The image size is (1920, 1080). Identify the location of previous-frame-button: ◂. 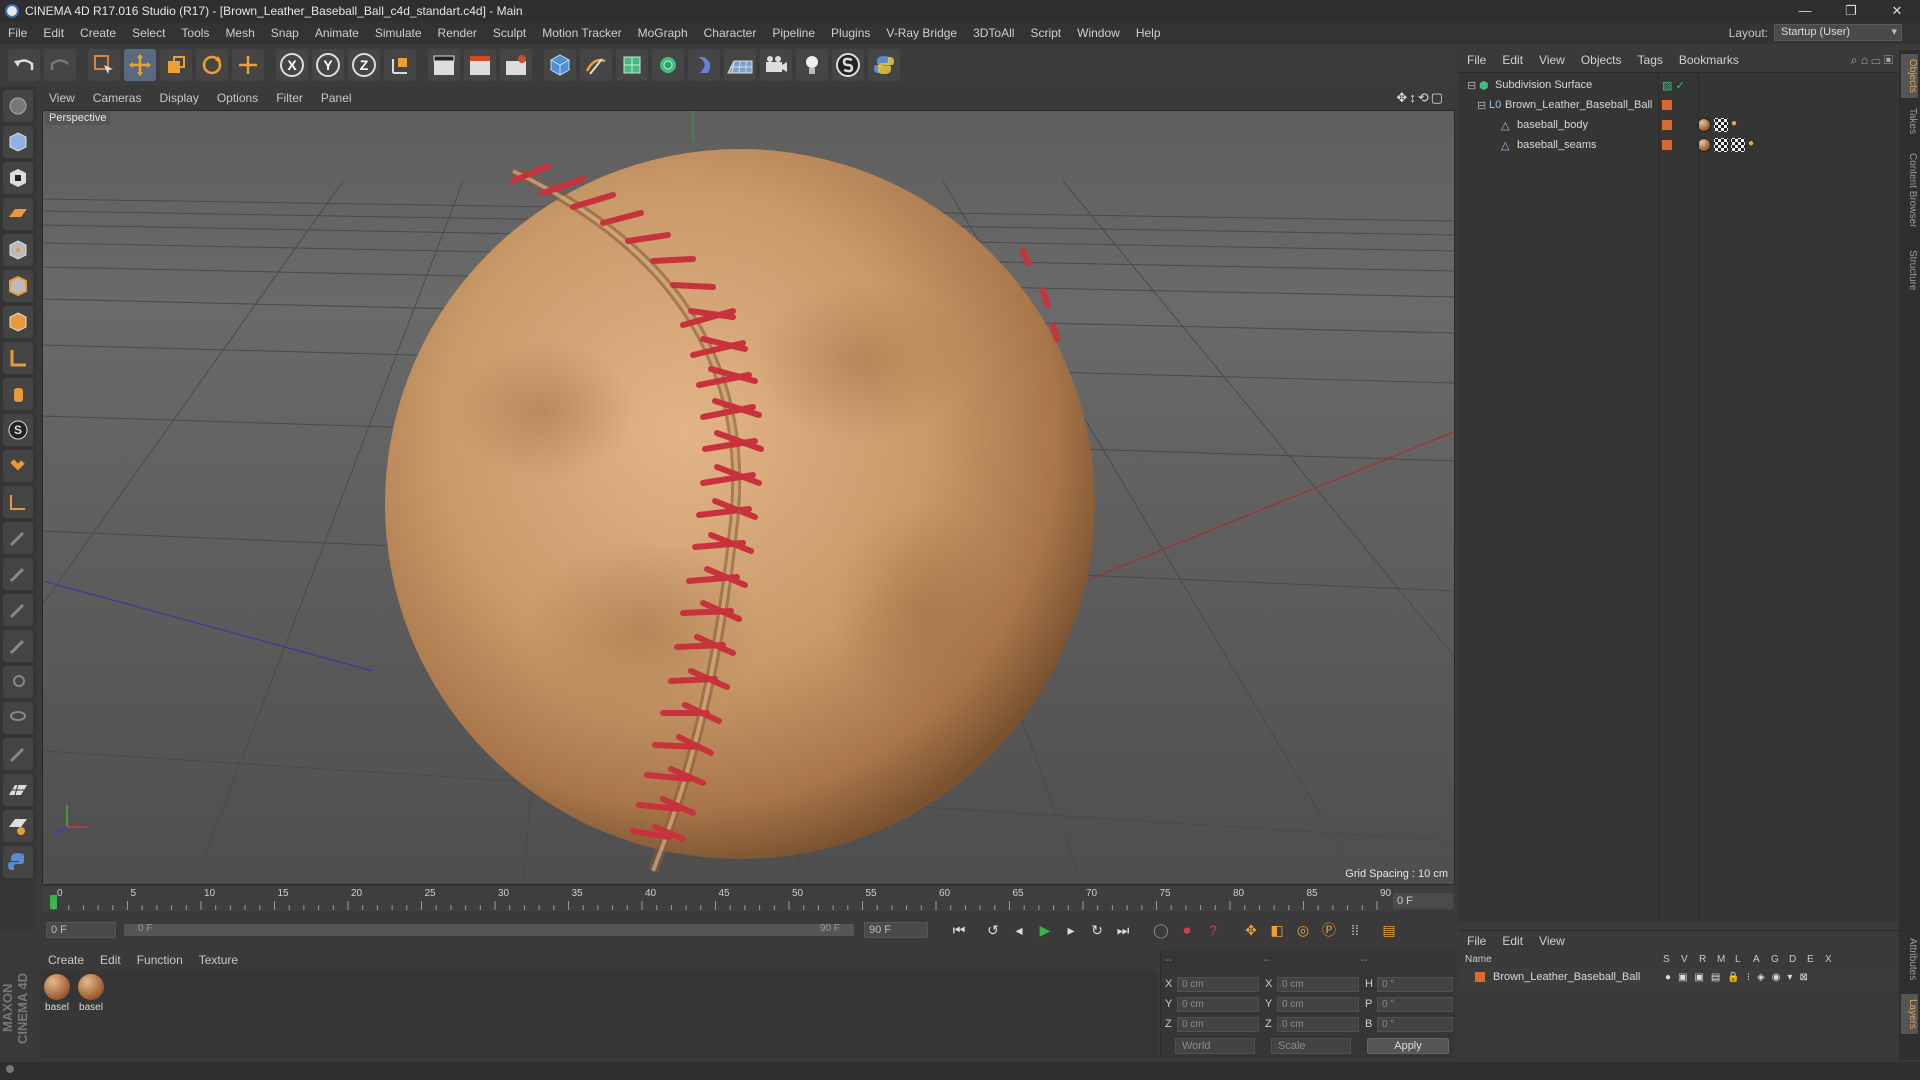
(1019, 930).